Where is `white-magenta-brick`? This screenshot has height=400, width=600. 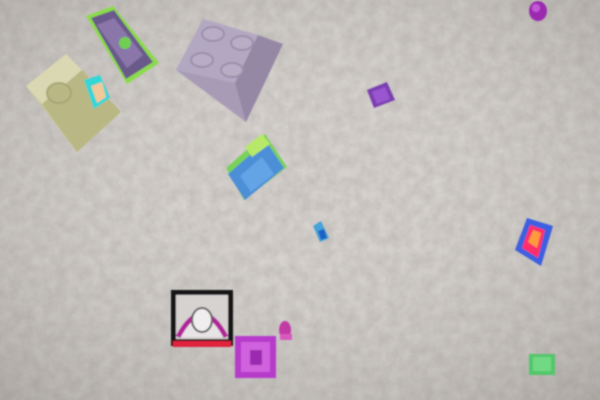
white-magenta-brick is located at coordinates (202, 318).